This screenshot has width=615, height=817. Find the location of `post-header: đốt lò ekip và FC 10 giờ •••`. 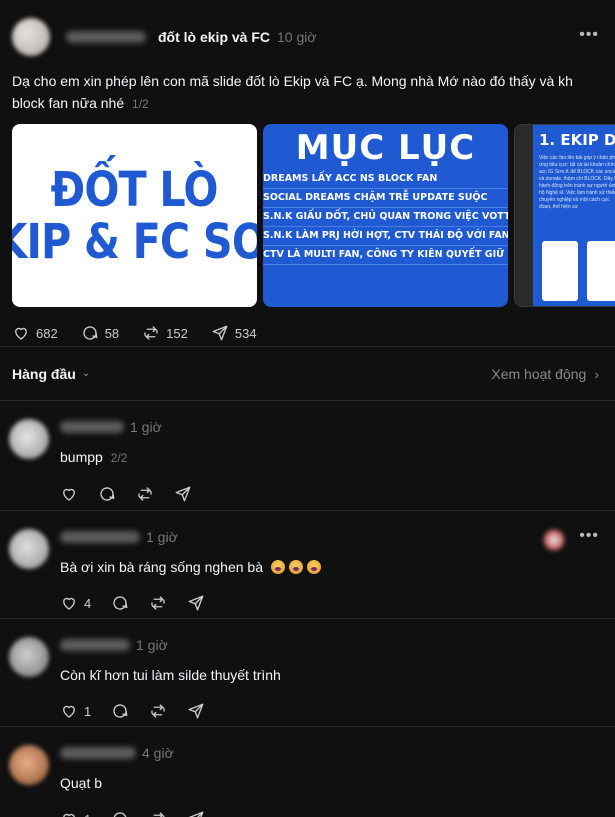

post-header: đốt lò ekip và FC 10 giờ ••• is located at coordinates (307, 37).